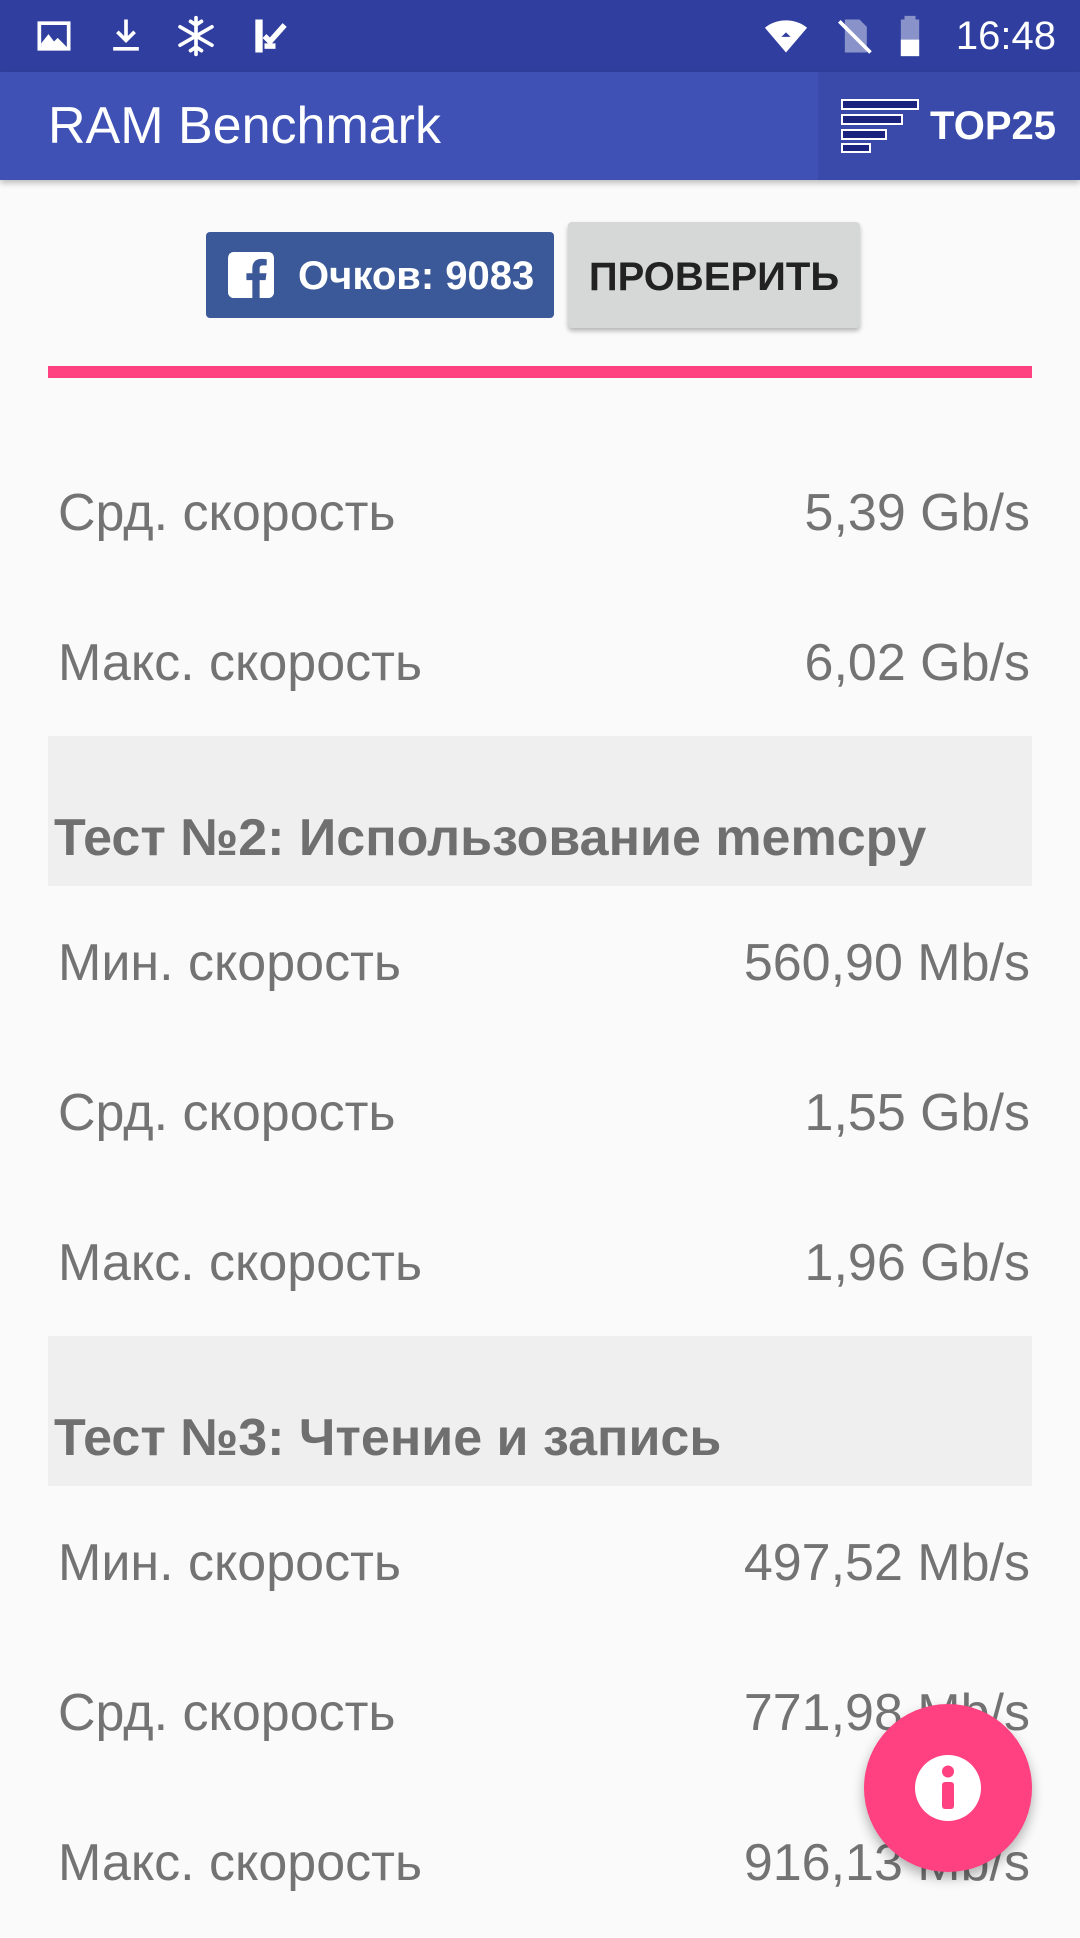  What do you see at coordinates (917, 1263) in the screenshot?
I see `result-value: 1,96 Gb/s` at bounding box center [917, 1263].